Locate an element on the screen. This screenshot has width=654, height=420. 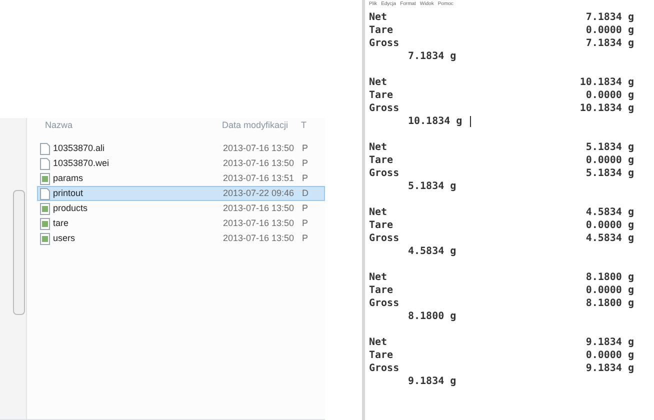
file-row: tare 2013-07-16 13:50 P is located at coordinates (181, 223).